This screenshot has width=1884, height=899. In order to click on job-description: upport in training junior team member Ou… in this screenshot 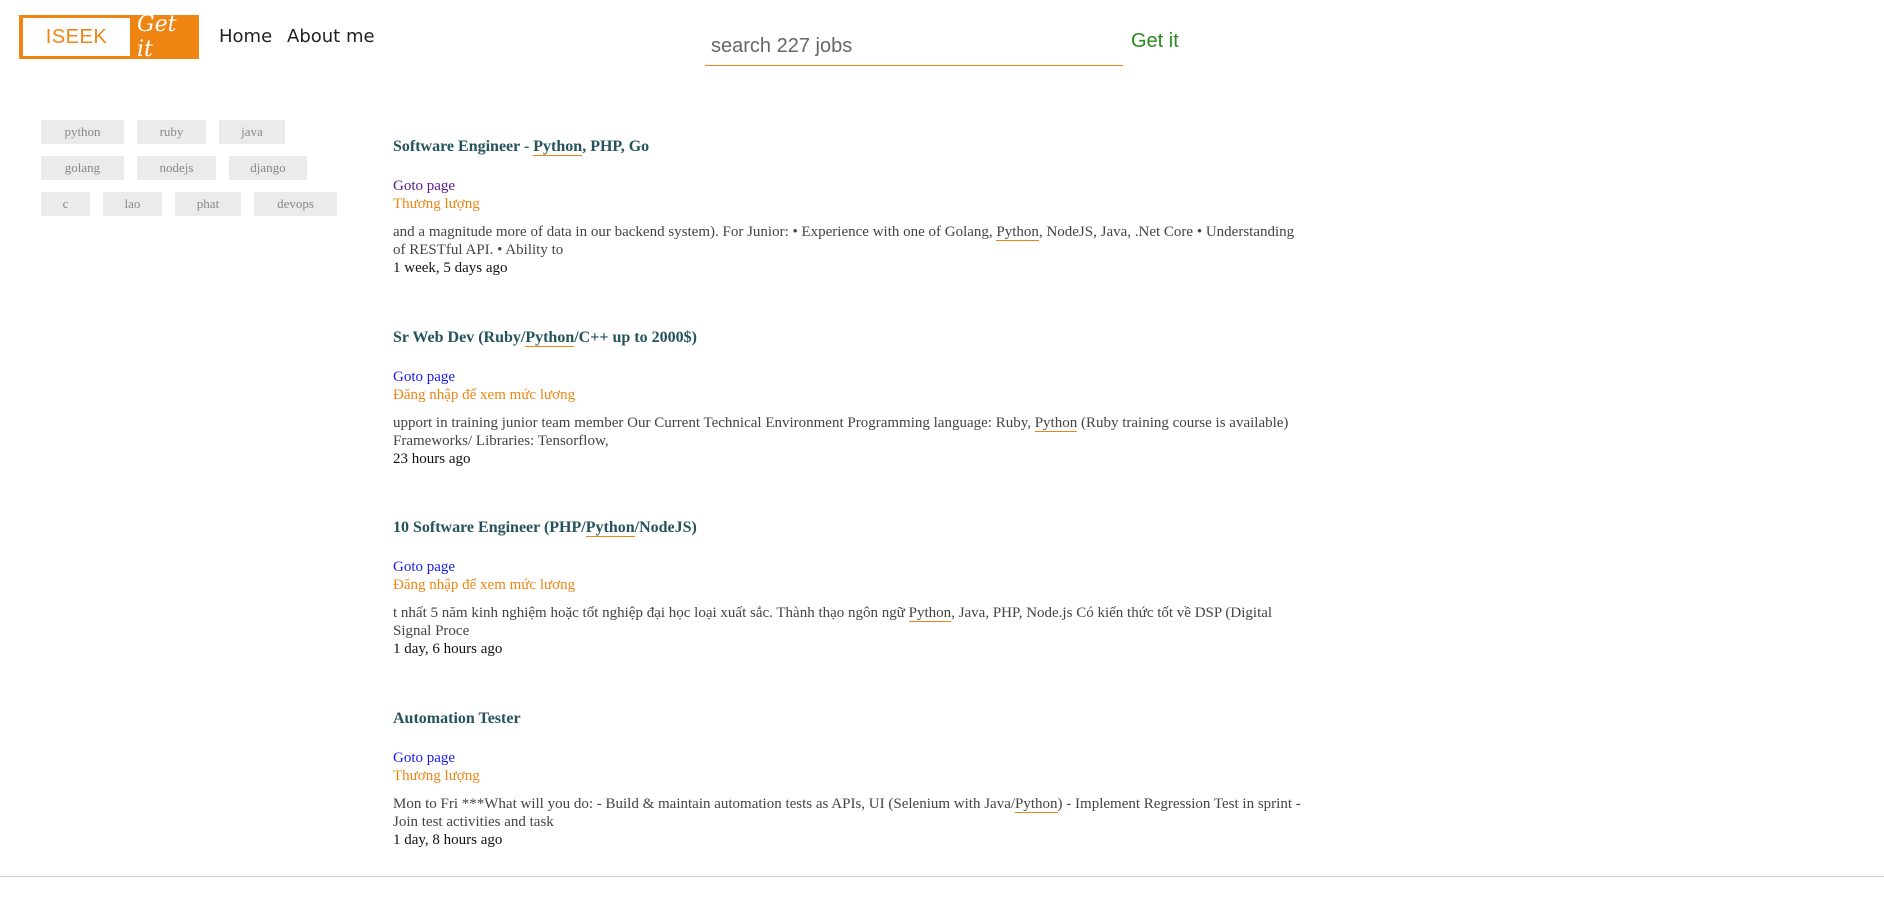, I will do `click(848, 432)`.